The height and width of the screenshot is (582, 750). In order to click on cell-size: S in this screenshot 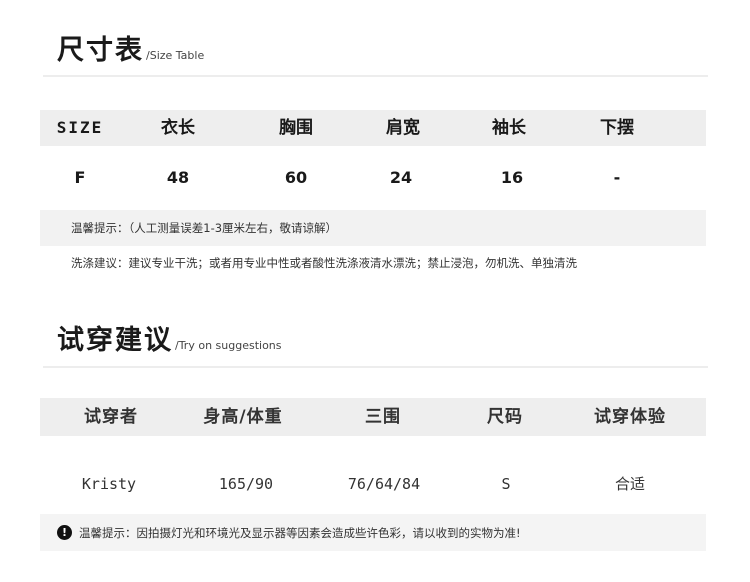, I will do `click(506, 484)`.